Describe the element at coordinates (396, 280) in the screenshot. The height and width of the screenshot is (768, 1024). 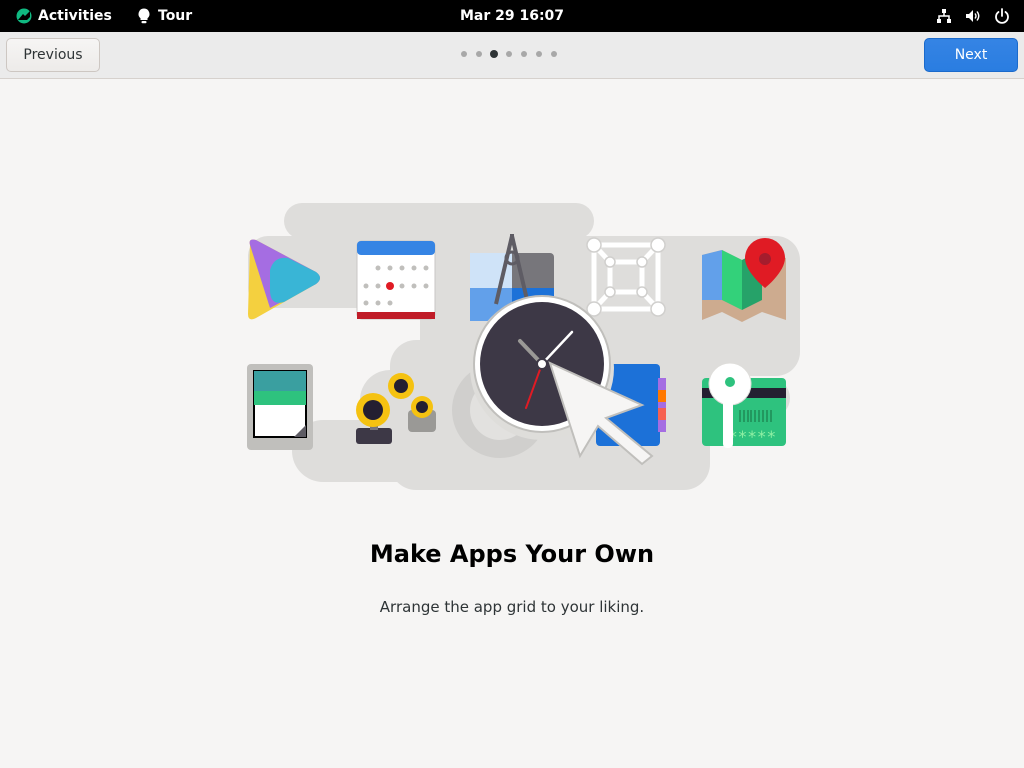
I see `calendar-icon` at that location.